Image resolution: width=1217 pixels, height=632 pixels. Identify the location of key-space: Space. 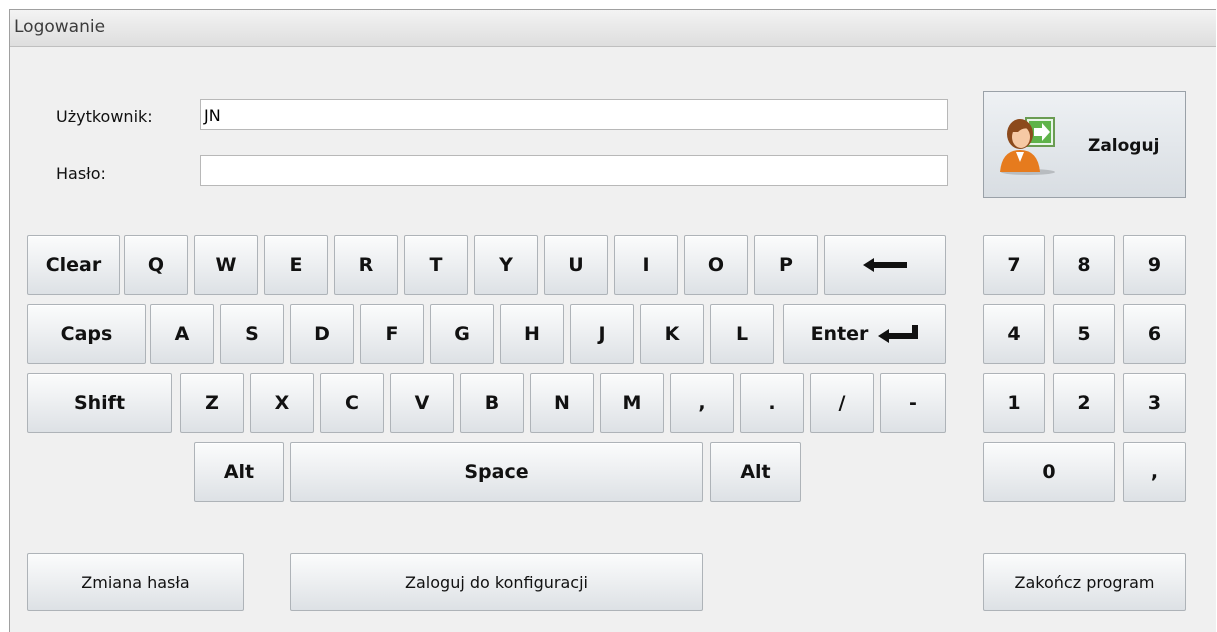
(496, 472).